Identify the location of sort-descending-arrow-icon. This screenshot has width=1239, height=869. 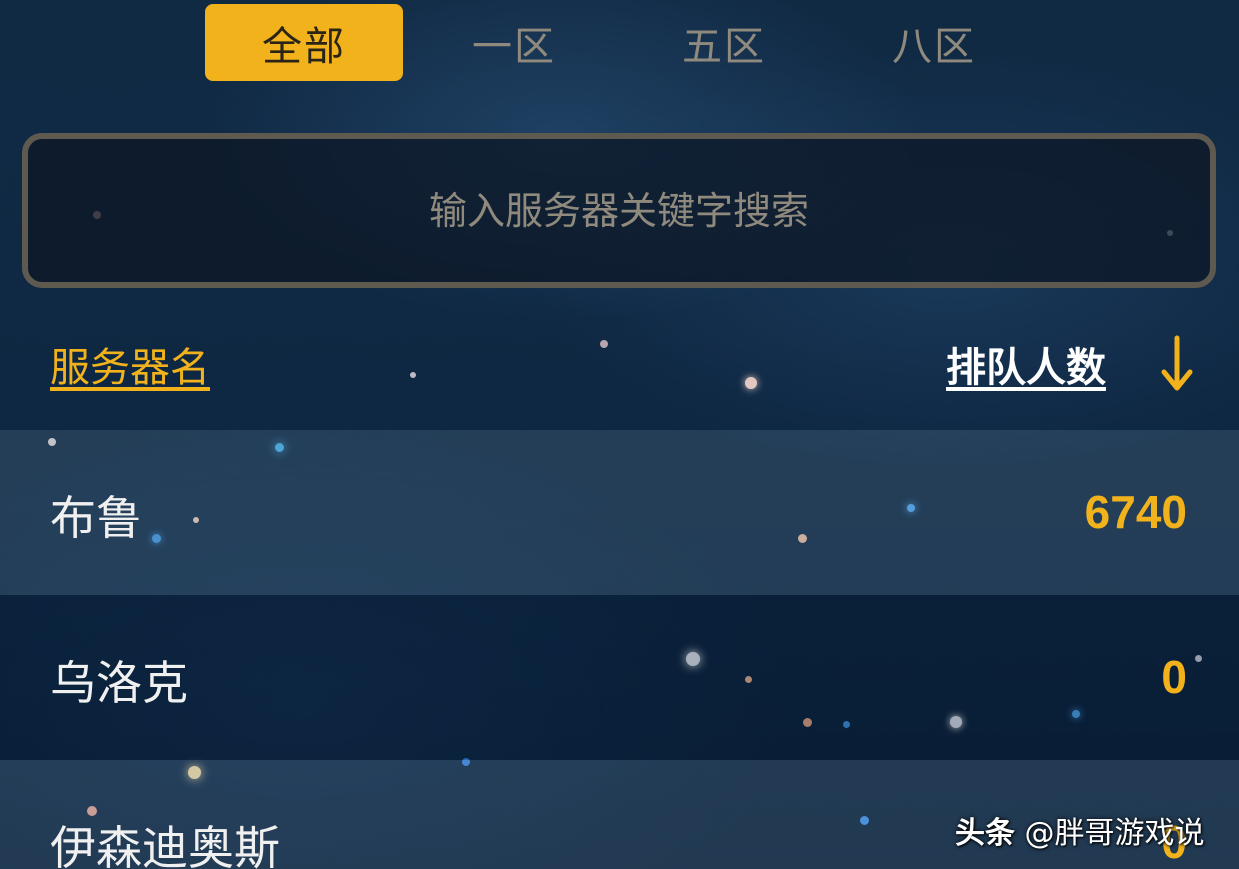
(1177, 364).